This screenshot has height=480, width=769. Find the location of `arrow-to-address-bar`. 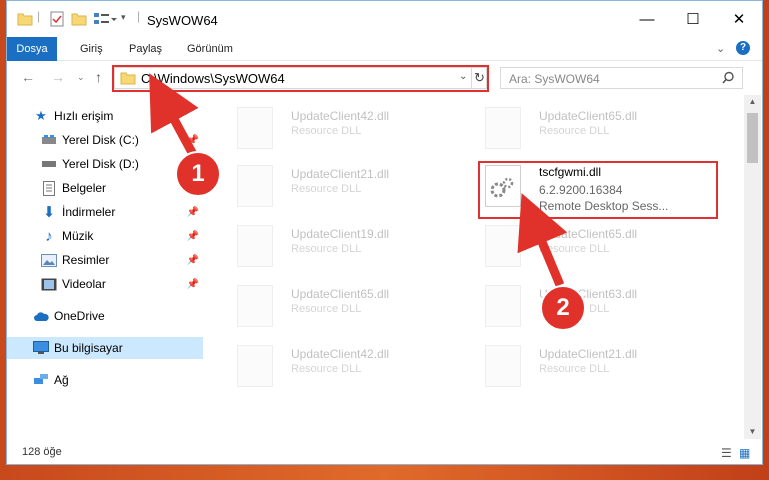

arrow-to-address-bar is located at coordinates (174, 117).